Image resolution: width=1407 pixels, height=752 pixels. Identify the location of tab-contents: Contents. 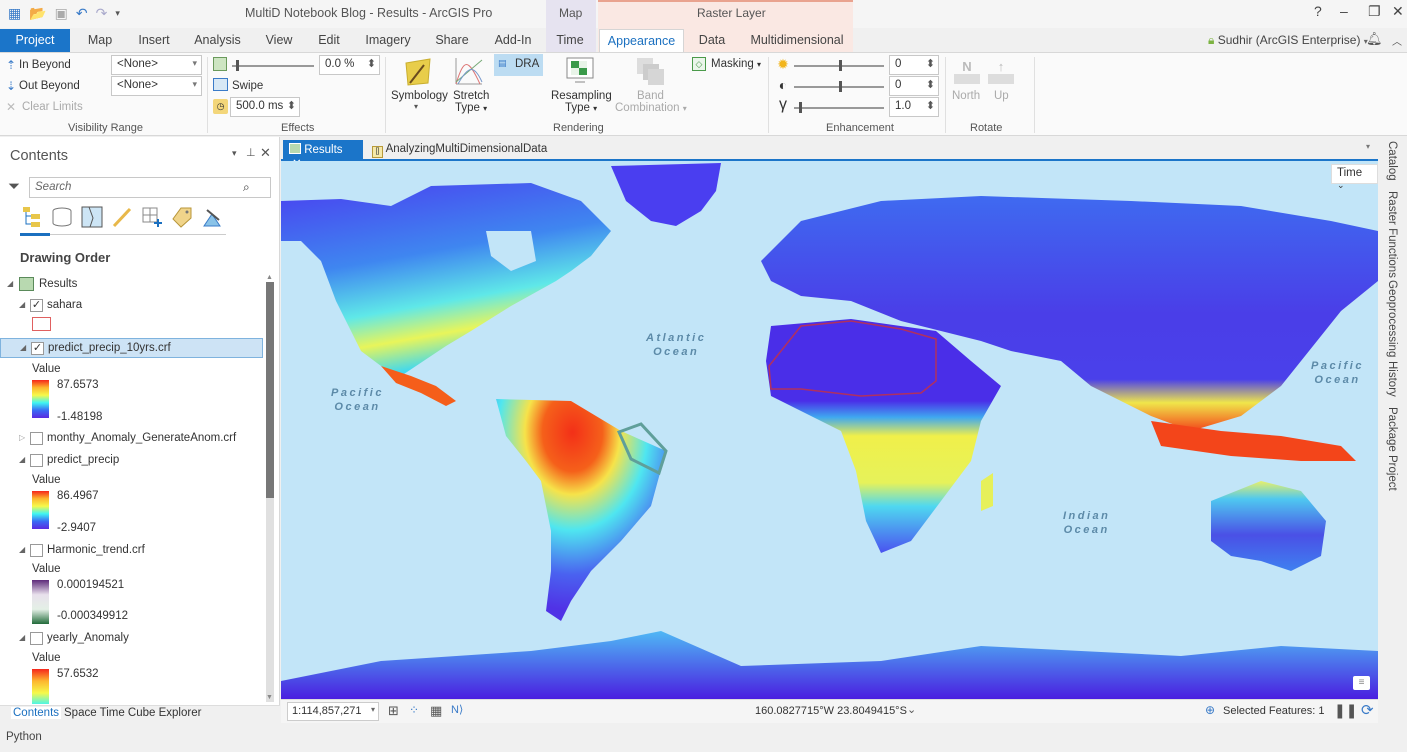
(36, 713).